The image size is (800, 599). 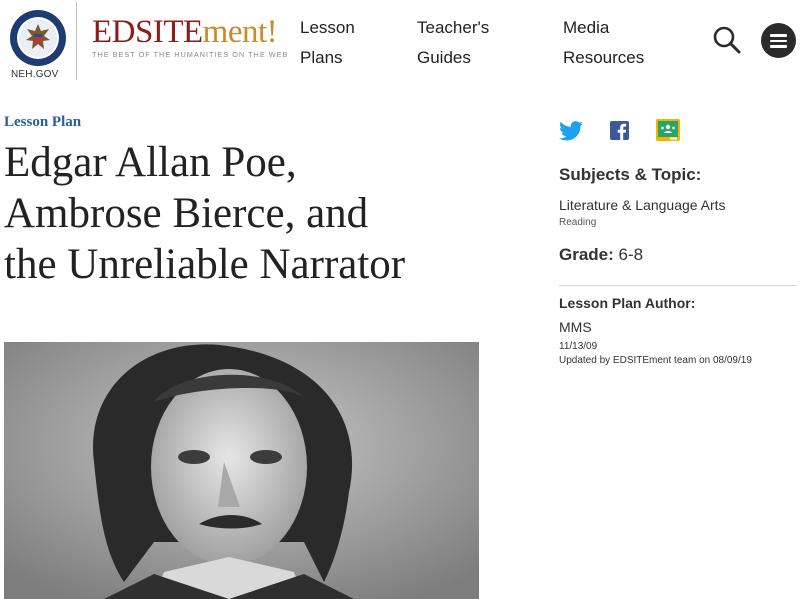 I want to click on grade-row: Grade: 6-8, so click(x=678, y=255).